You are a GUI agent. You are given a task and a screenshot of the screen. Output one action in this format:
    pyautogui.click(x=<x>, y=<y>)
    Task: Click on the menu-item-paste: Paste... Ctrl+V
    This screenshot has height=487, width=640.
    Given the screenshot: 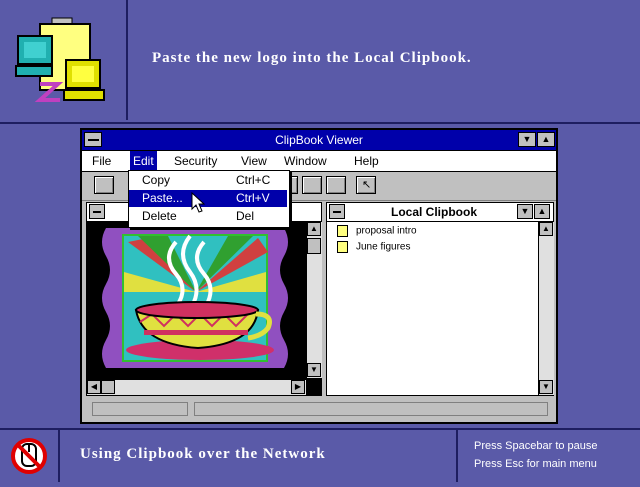 What is the action you would take?
    pyautogui.click(x=208, y=198)
    